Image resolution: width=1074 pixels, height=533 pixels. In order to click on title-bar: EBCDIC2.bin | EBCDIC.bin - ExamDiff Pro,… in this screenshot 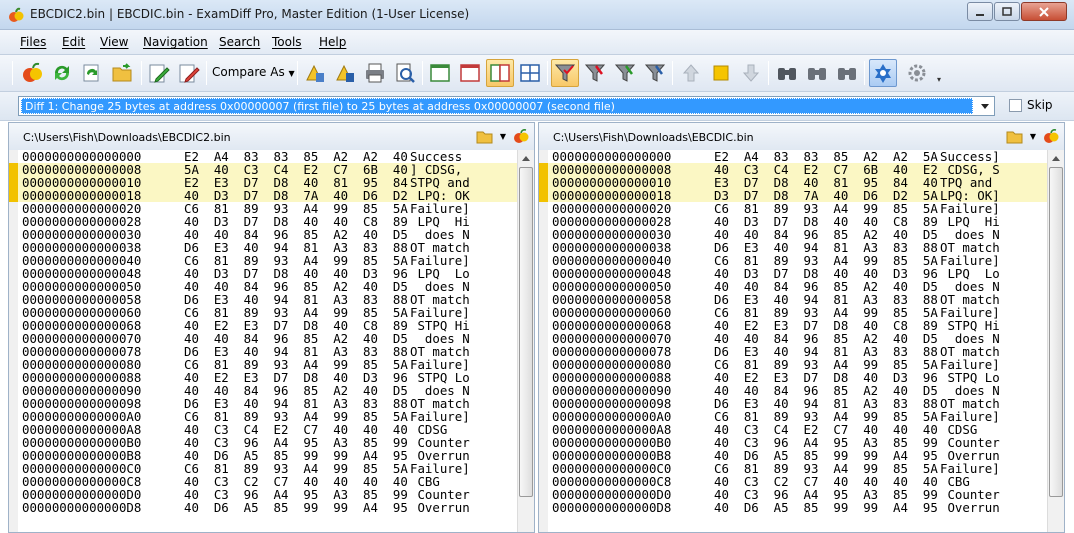, I will do `click(537, 15)`.